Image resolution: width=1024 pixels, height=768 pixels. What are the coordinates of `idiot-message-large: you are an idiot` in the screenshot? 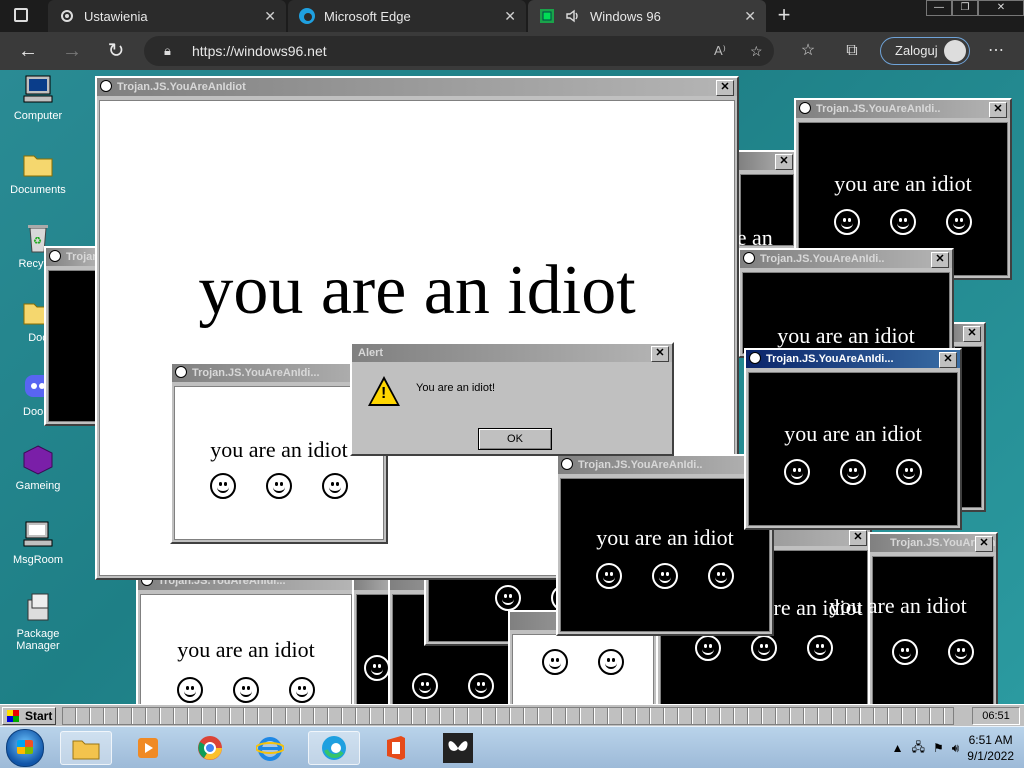 It's located at (417, 290).